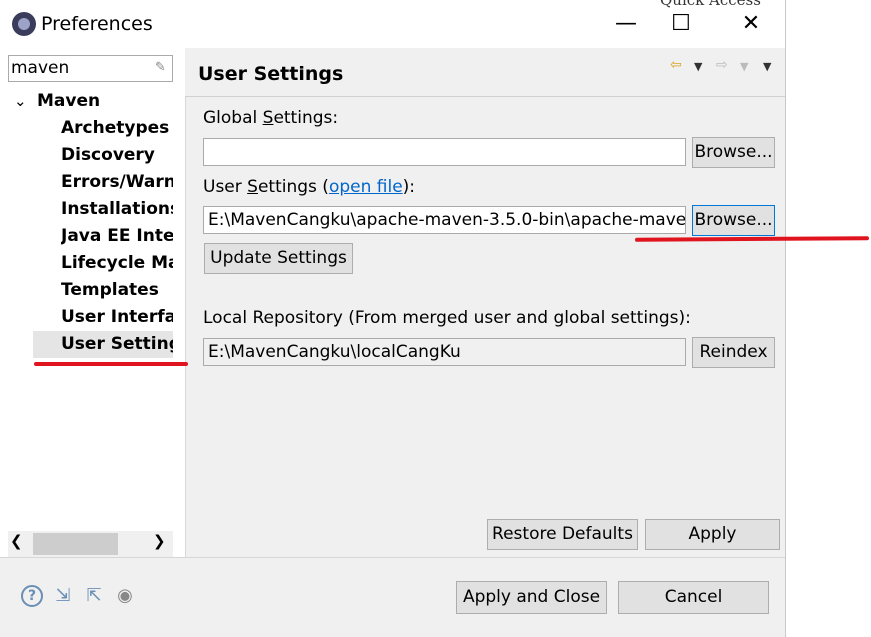 This screenshot has width=871, height=637. I want to click on scroll-right-icon: ❯, so click(159, 541).